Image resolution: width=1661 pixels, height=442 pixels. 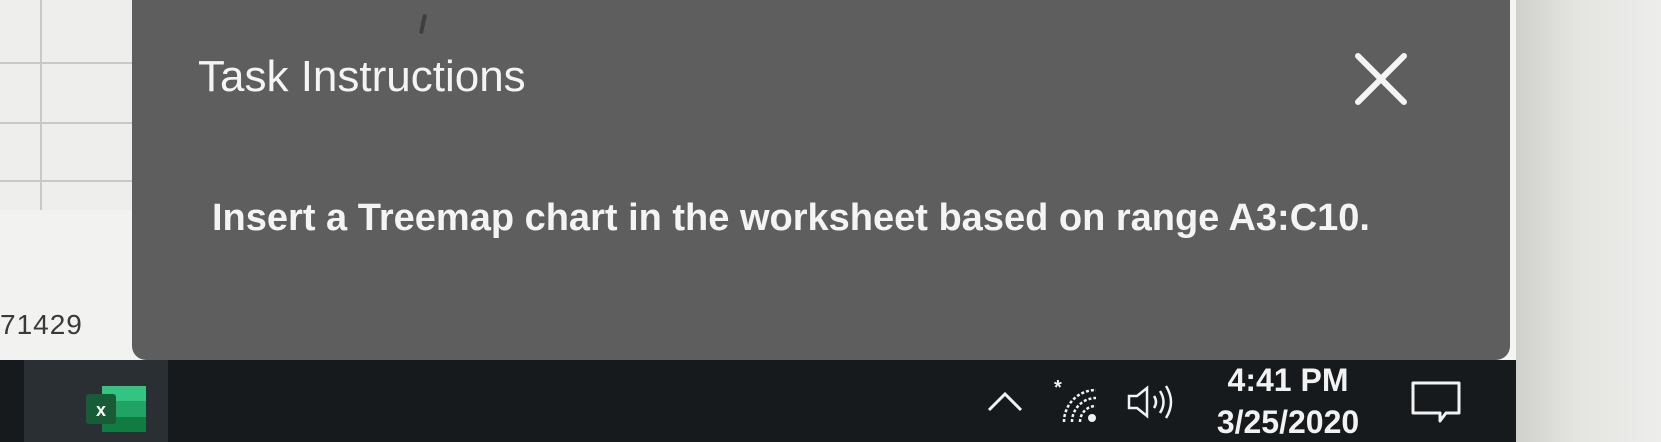 What do you see at coordinates (41, 105) in the screenshot?
I see `grid-line` at bounding box center [41, 105].